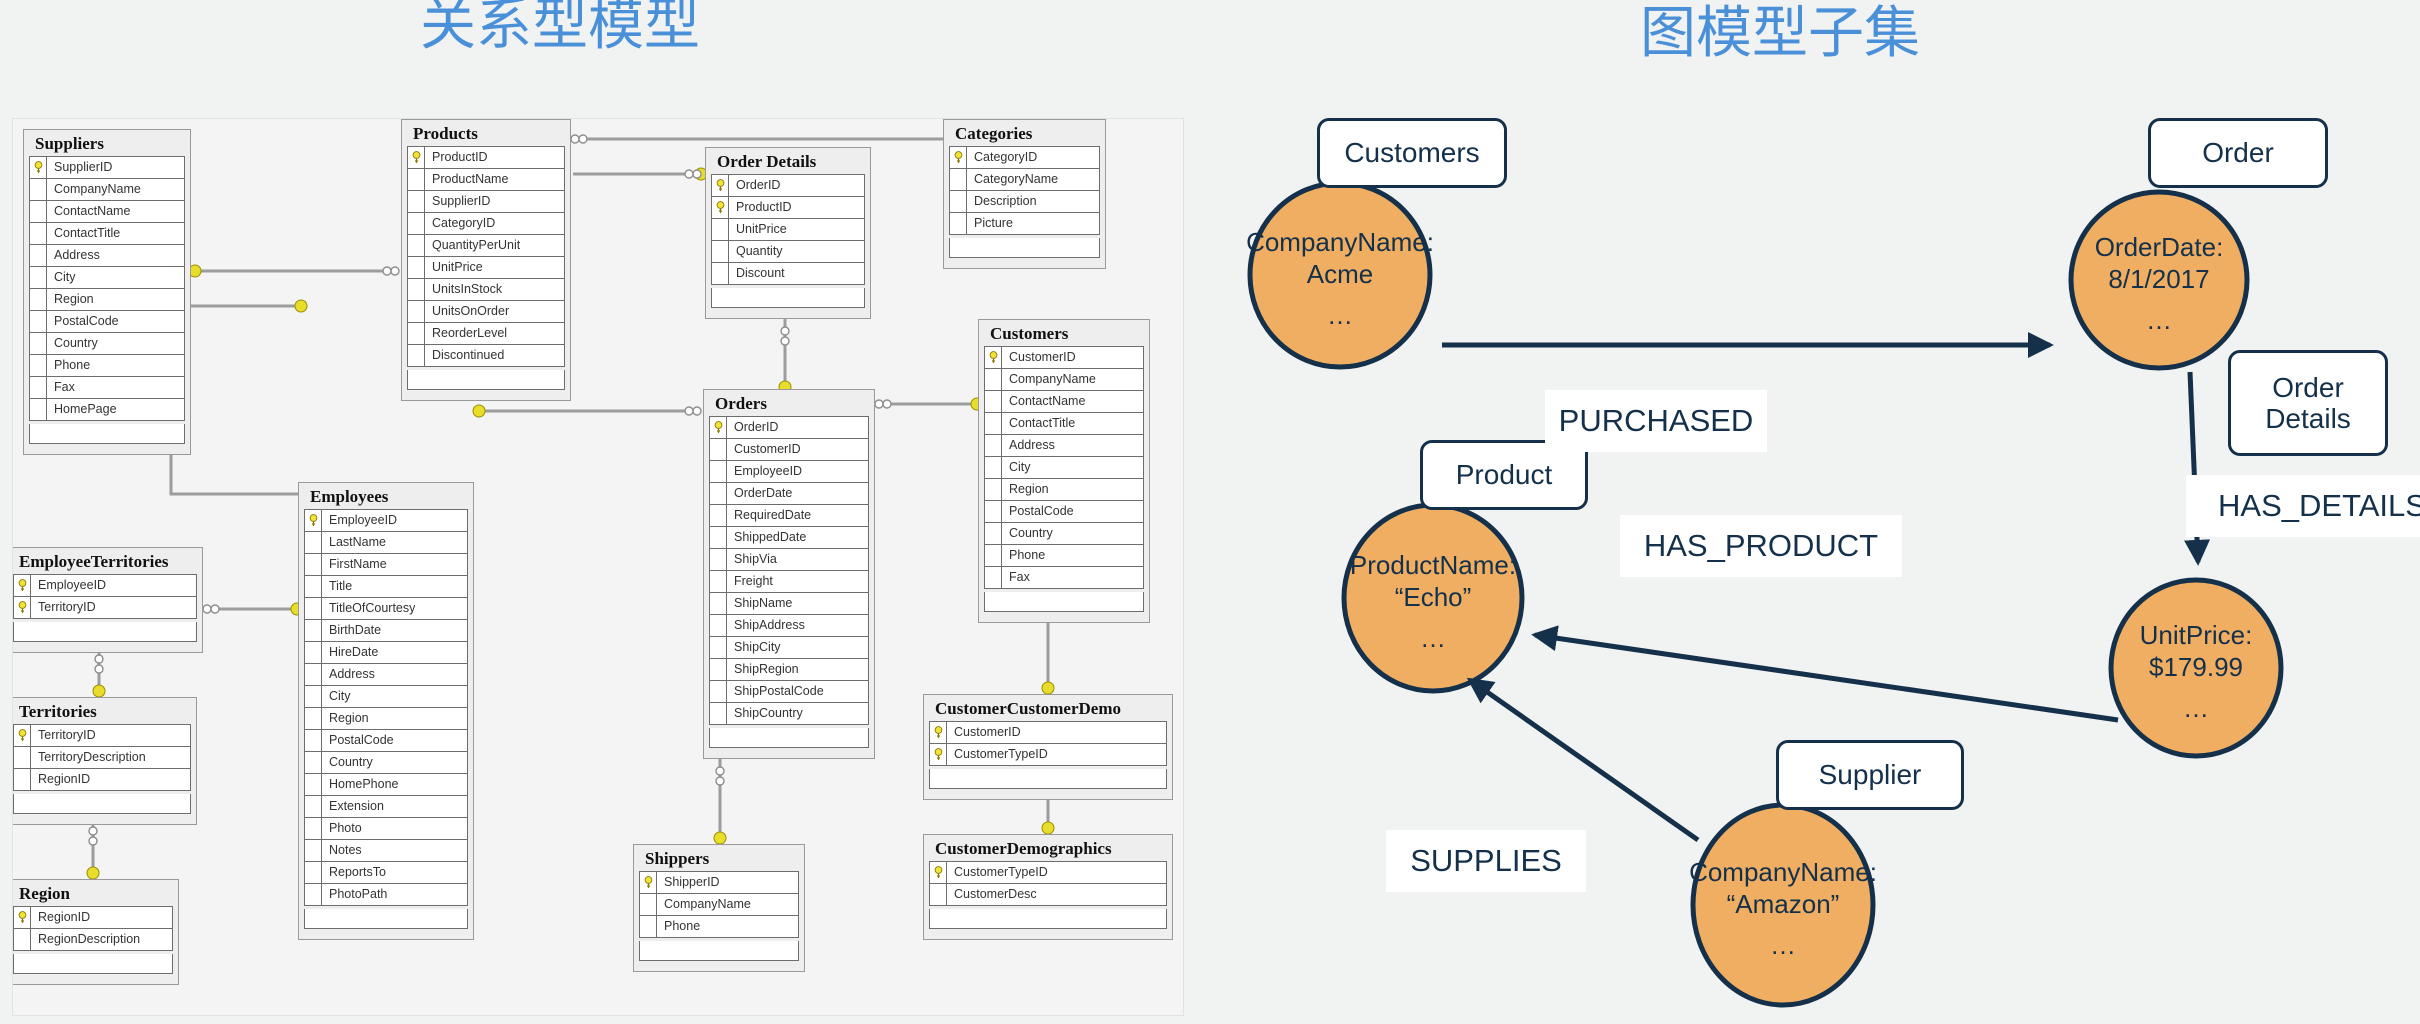 The height and width of the screenshot is (1024, 2420). Describe the element at coordinates (486, 311) in the screenshot. I see `er-table-field: UnitsOnOrder` at that location.